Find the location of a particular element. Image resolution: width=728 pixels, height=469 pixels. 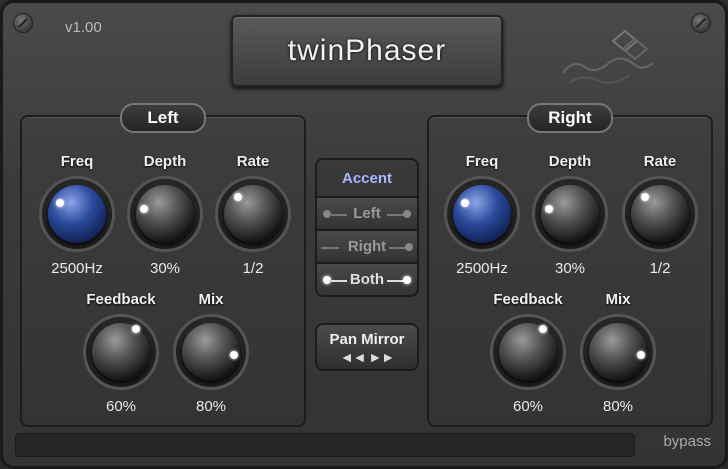

pan-arrows-icon: ◄◄ ►► is located at coordinates (367, 357).